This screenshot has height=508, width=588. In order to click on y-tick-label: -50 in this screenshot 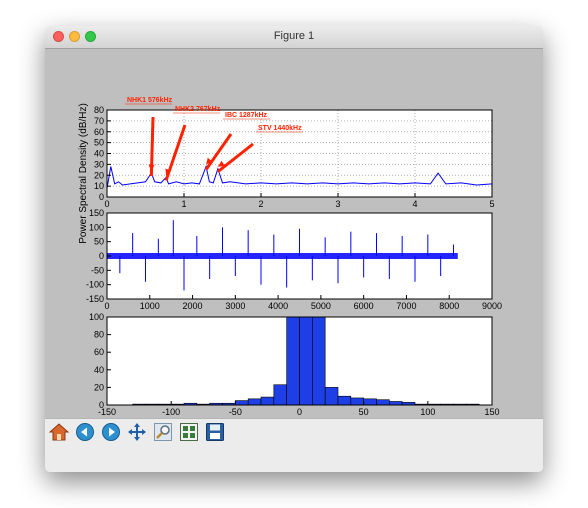, I will do `click(97, 270)`.